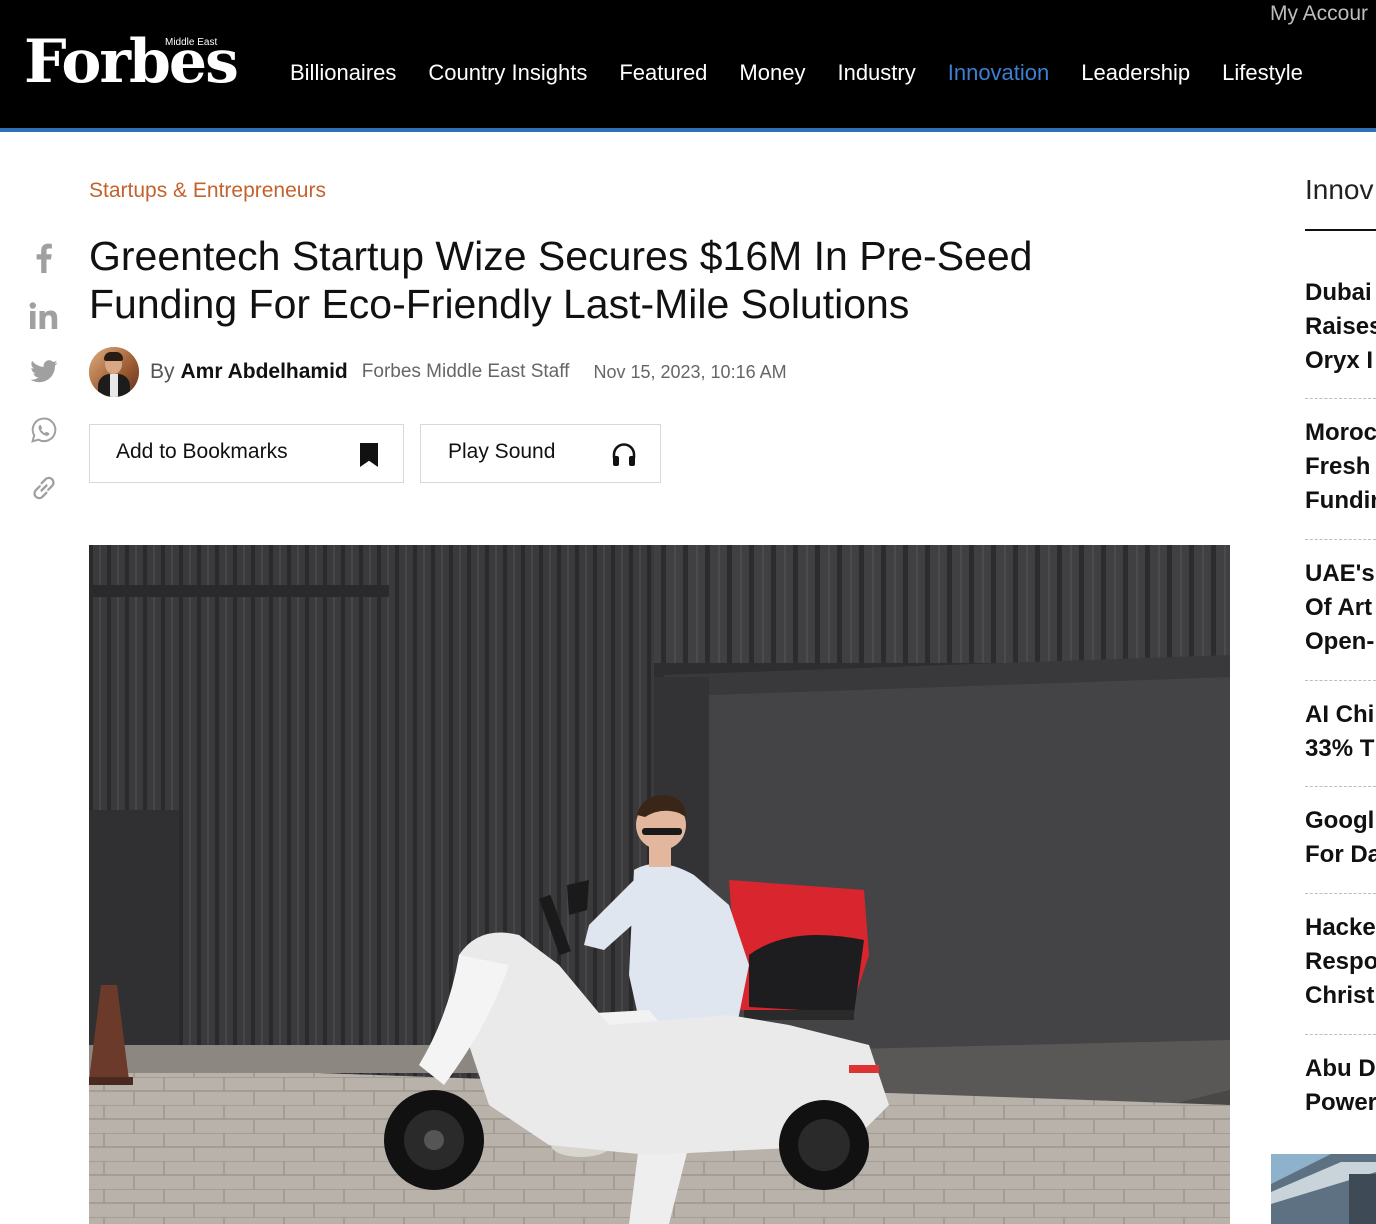 The width and height of the screenshot is (1376, 1224). Describe the element at coordinates (1262, 74) in the screenshot. I see `nav-item-lifestyle: Lifestyle` at that location.